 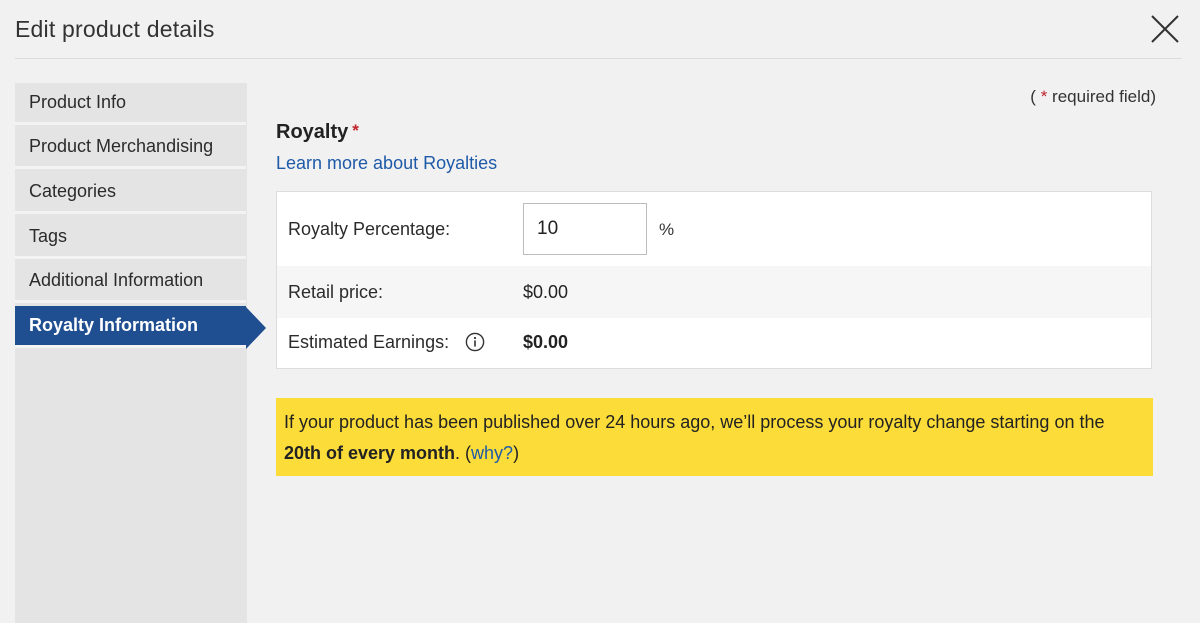 What do you see at coordinates (667, 229) in the screenshot?
I see `percent-sign: %` at bounding box center [667, 229].